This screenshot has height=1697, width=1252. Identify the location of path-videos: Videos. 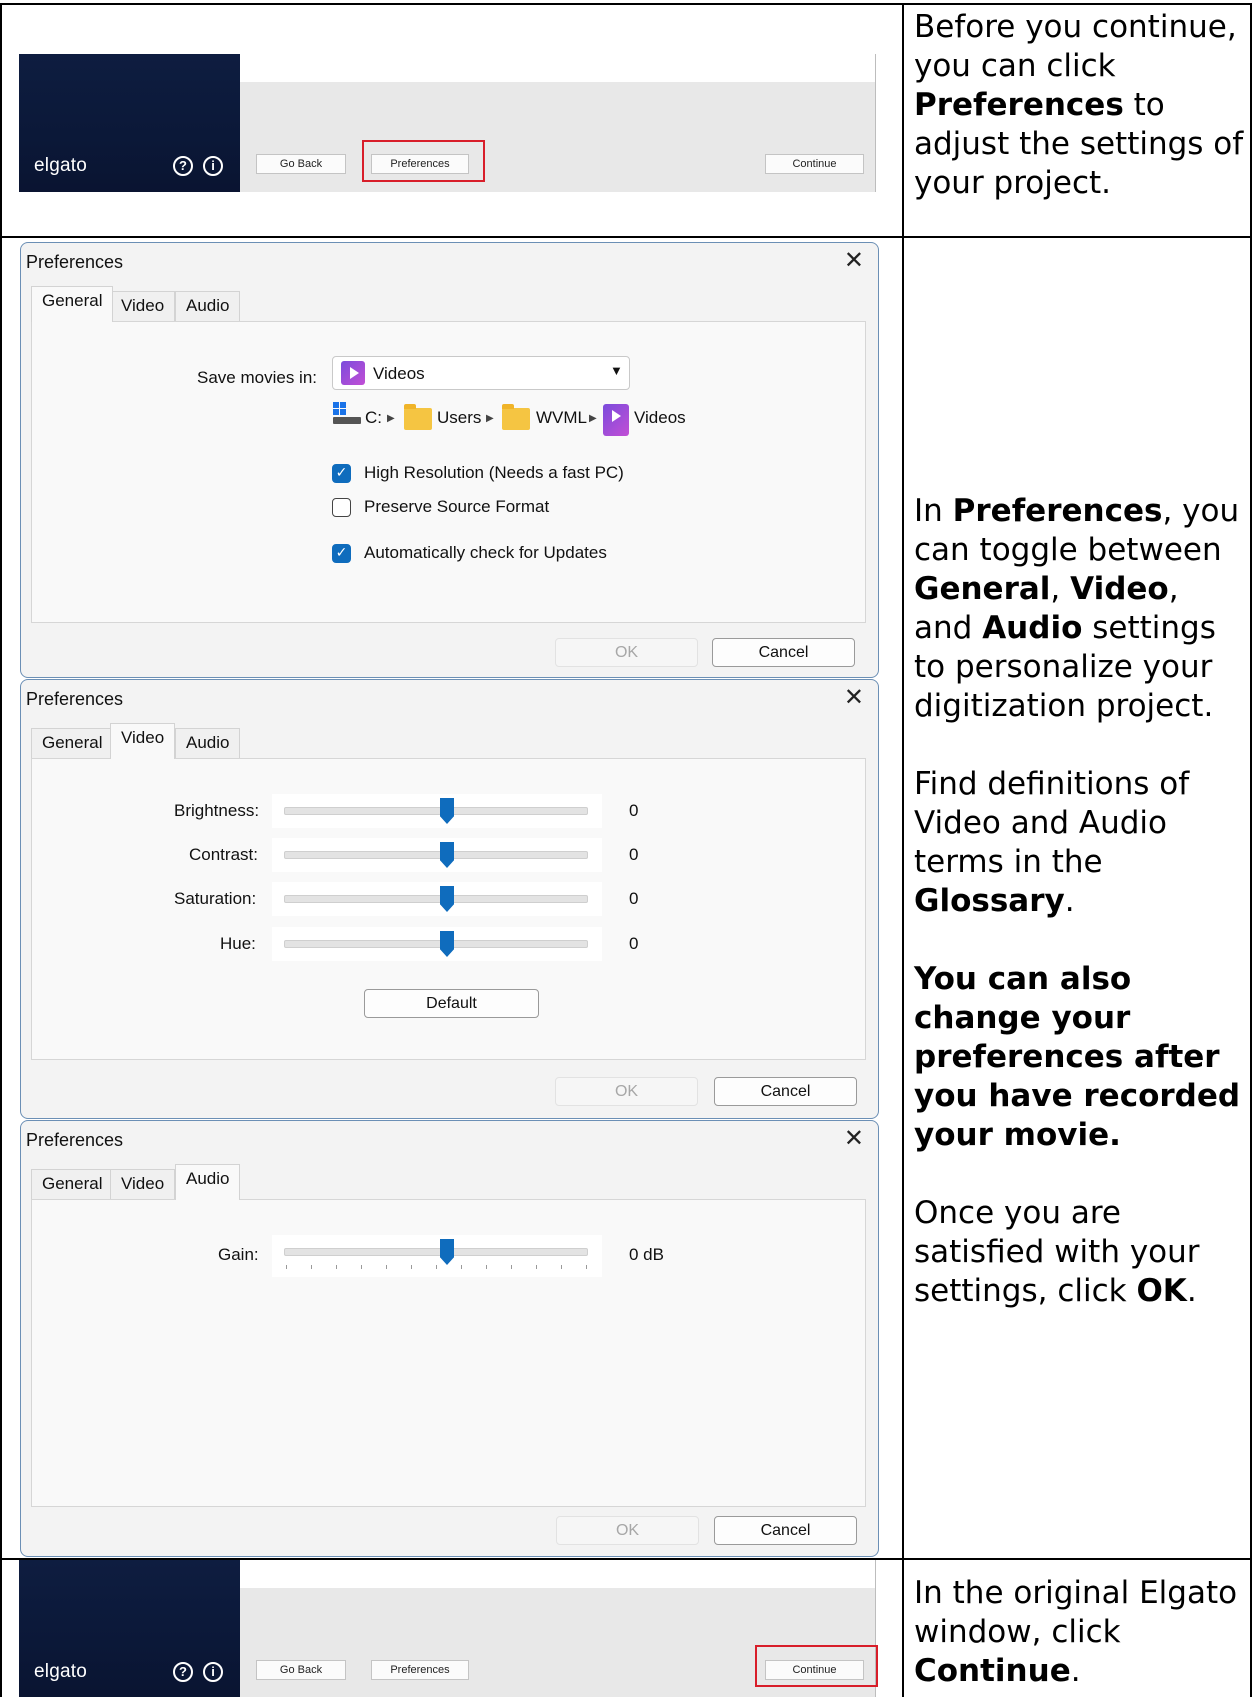
(660, 417).